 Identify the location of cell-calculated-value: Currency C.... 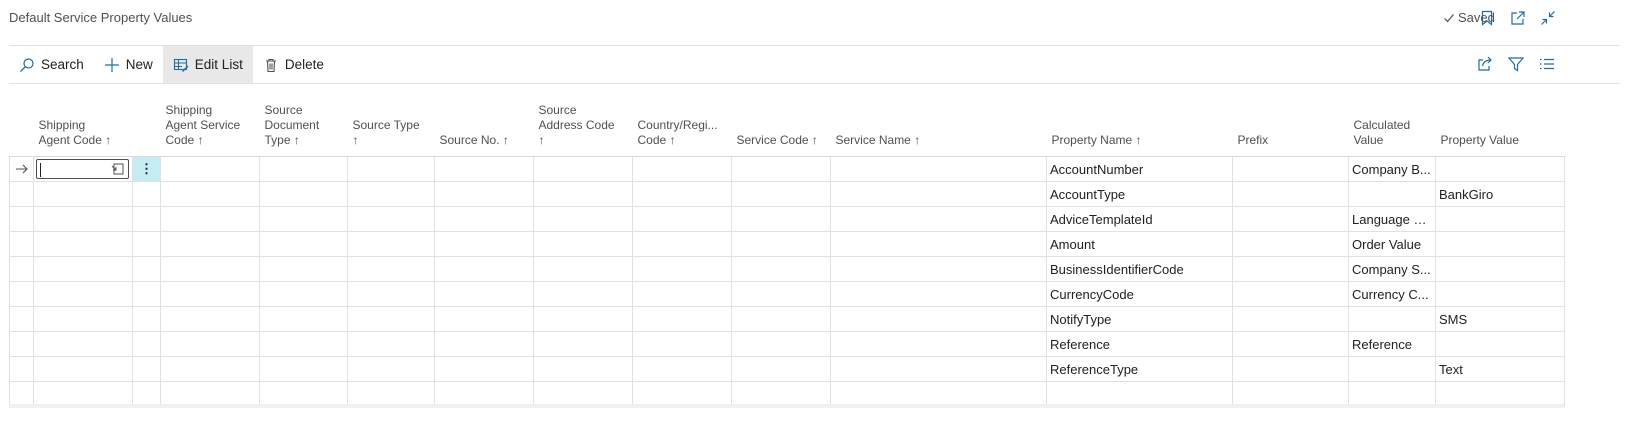
(1392, 294).